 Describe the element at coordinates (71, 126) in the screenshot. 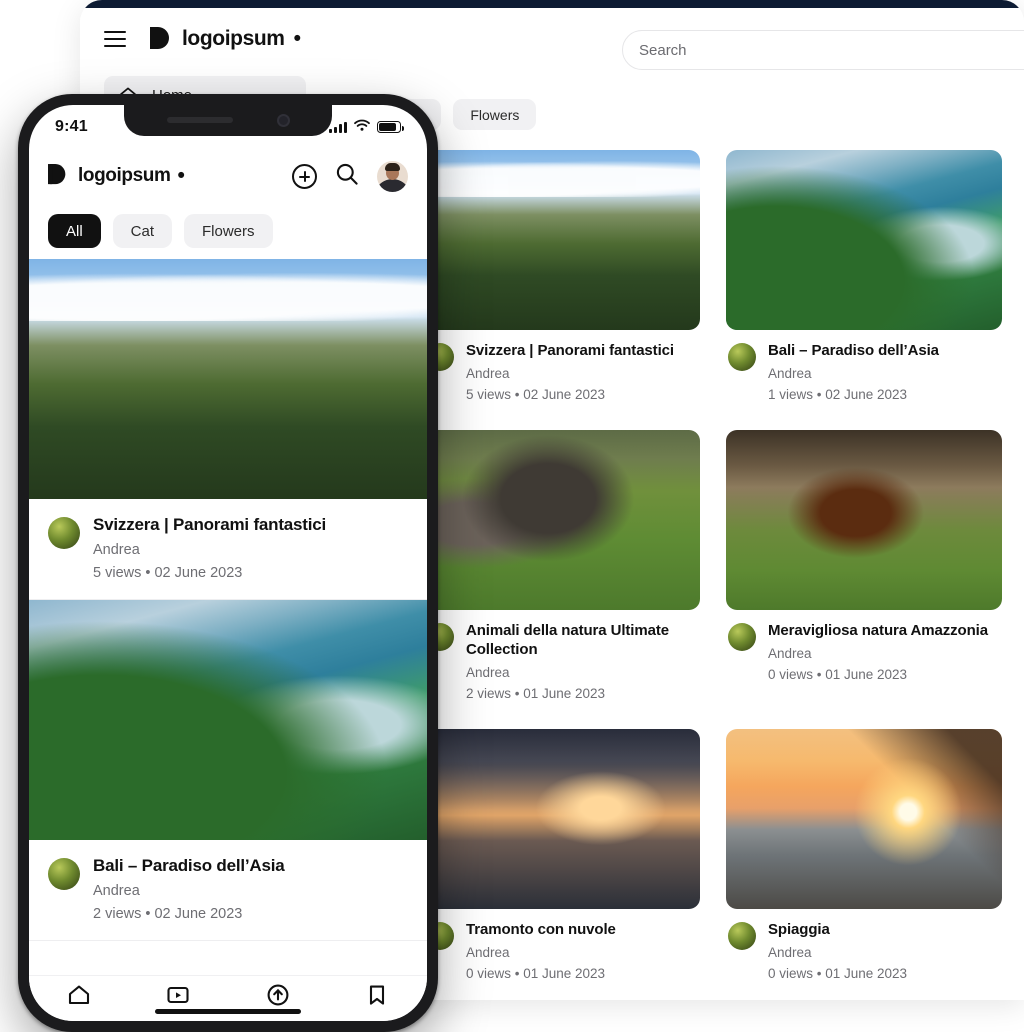

I see `status-time: 9:41` at that location.